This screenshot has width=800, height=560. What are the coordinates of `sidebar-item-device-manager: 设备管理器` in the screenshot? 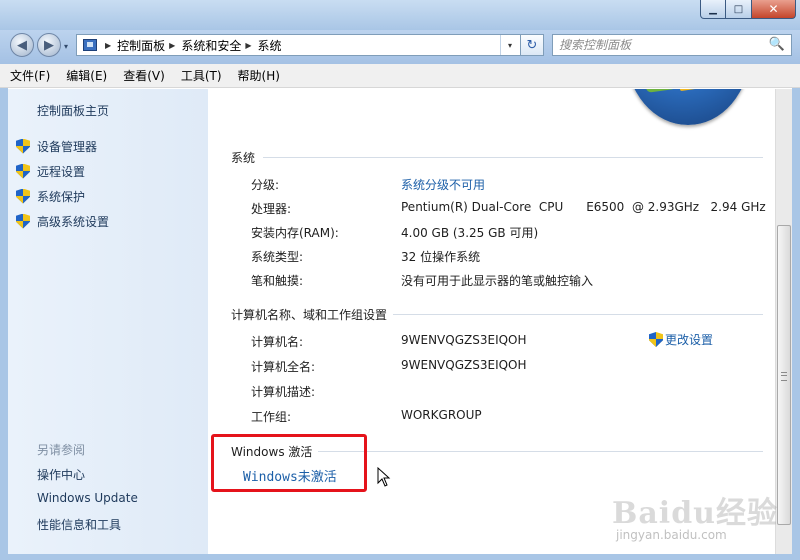 It's located at (56, 146).